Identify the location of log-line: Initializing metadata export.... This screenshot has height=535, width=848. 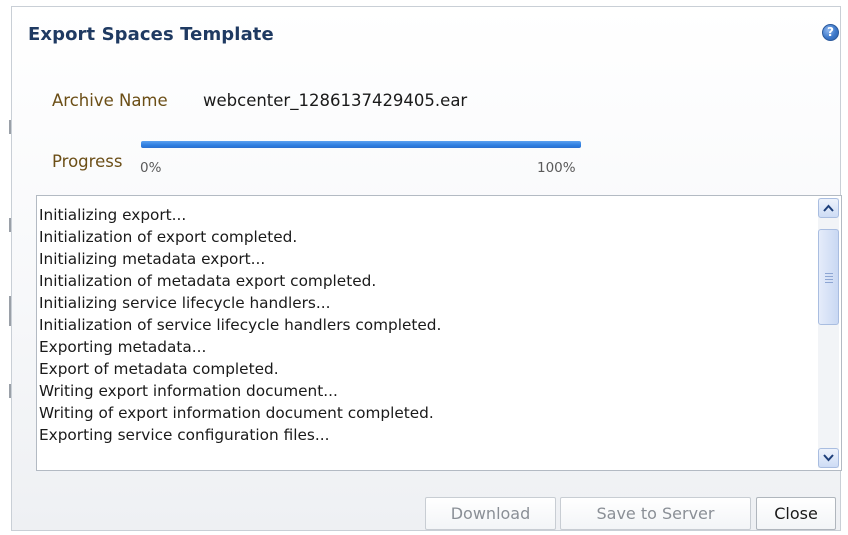
(152, 259).